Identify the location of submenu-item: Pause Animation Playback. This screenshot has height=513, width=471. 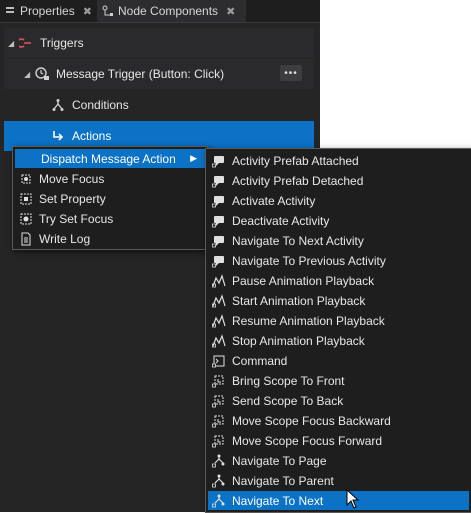
(338, 280).